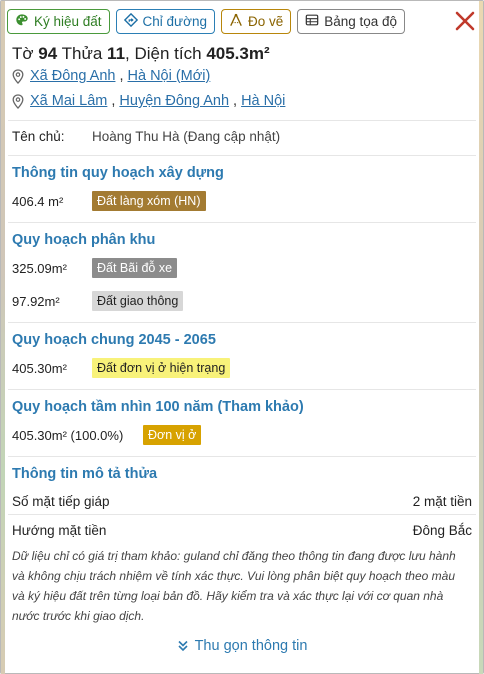 The width and height of the screenshot is (484, 674). What do you see at coordinates (182, 646) in the screenshot?
I see `double-chevron-up-icon` at bounding box center [182, 646].